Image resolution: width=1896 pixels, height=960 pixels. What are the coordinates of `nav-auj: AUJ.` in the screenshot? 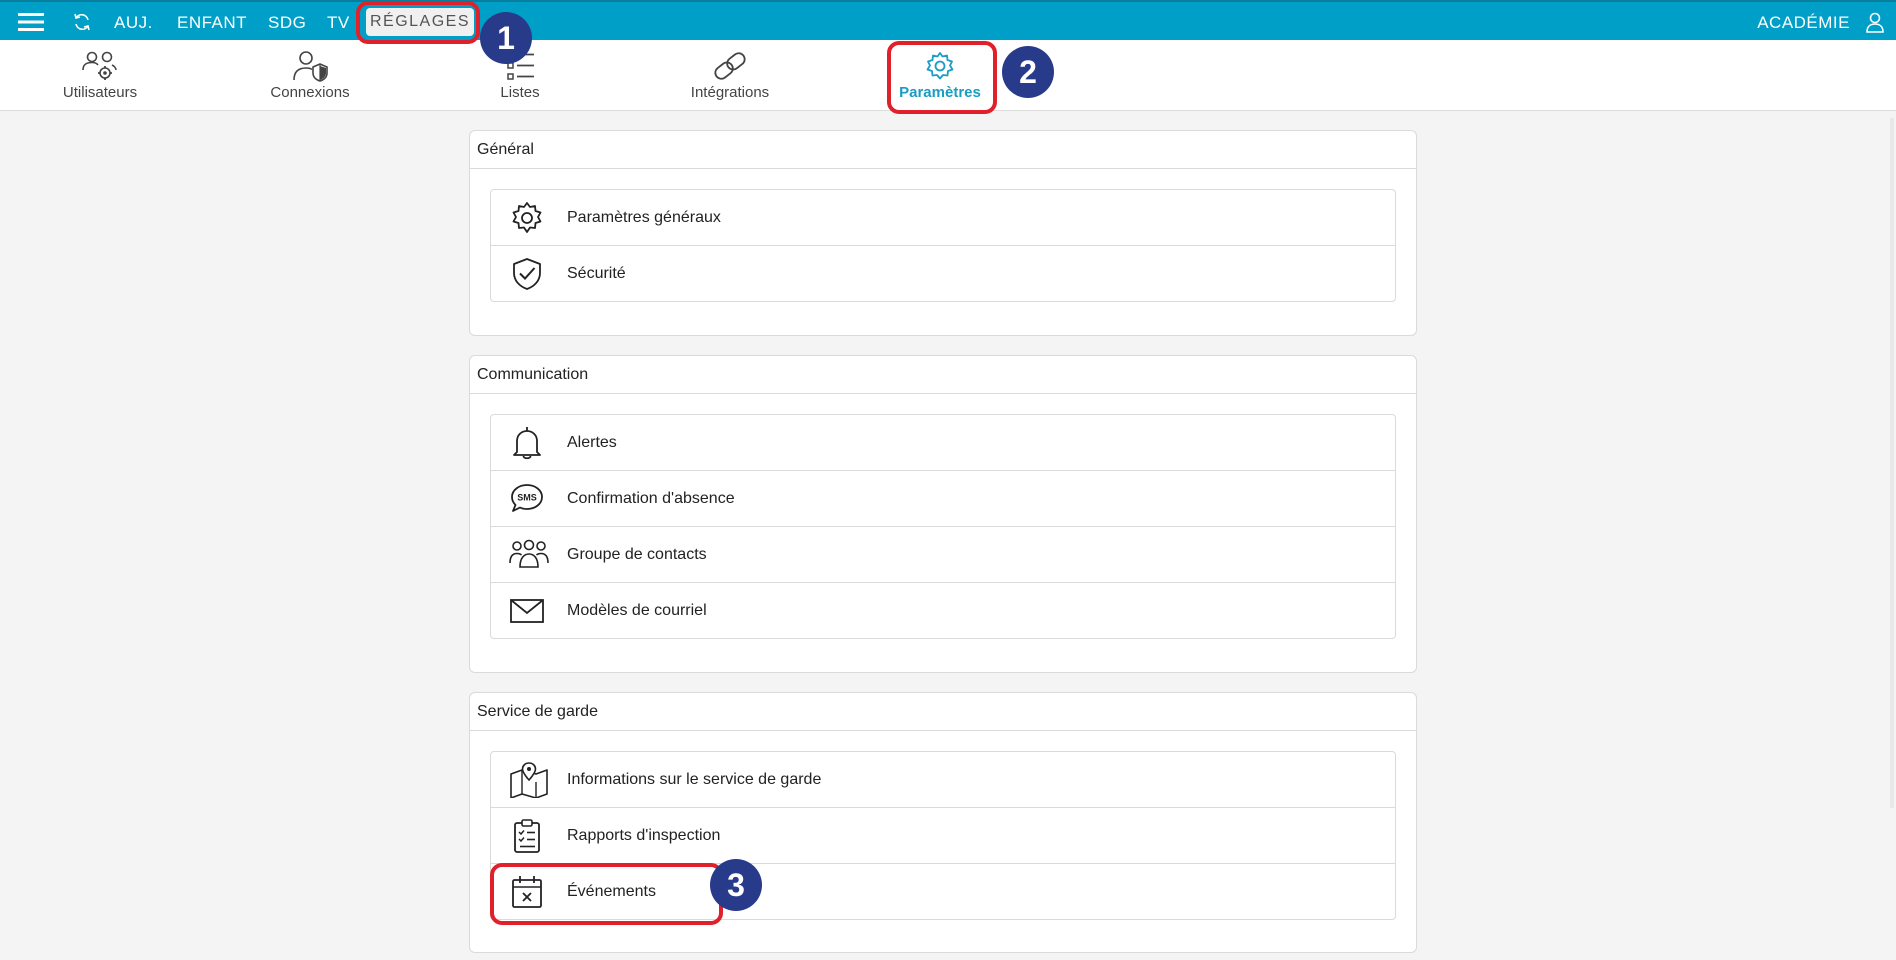 It's located at (133, 23).